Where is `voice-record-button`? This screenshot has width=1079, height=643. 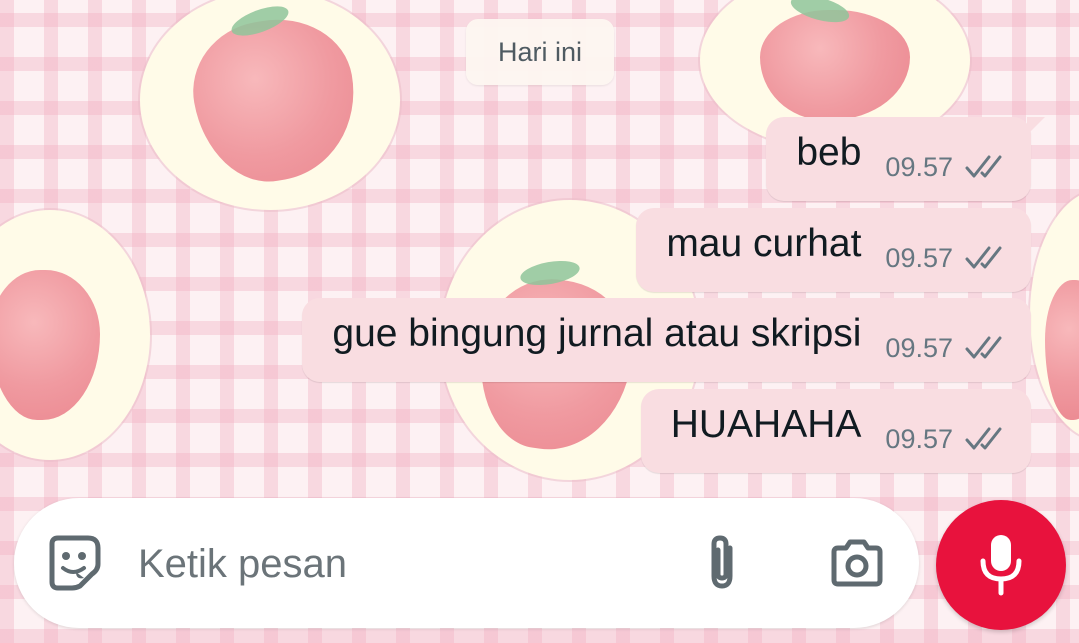 voice-record-button is located at coordinates (1001, 565).